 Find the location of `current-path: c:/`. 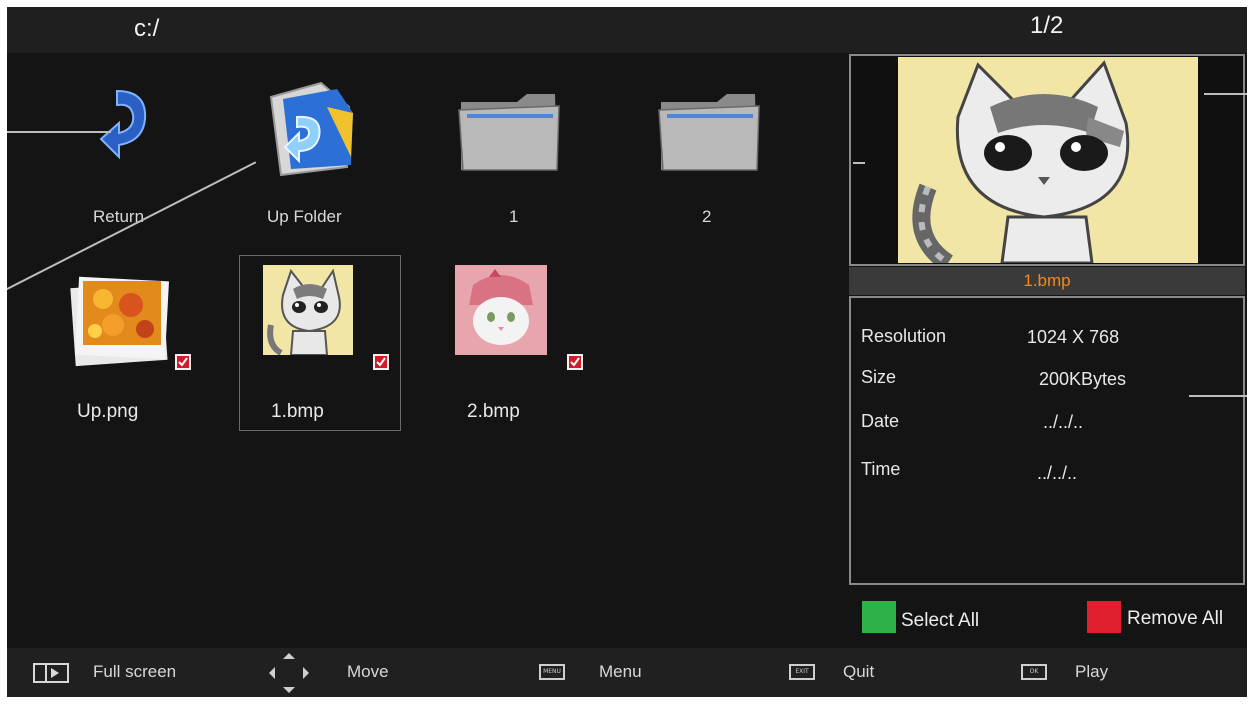

current-path: c:/ is located at coordinates (147, 28).